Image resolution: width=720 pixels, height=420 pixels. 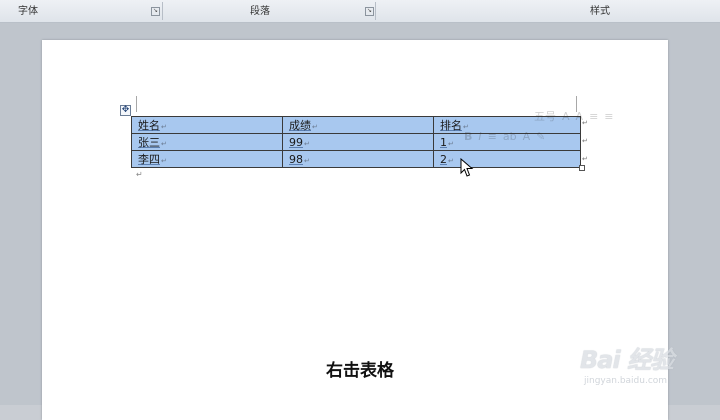 What do you see at coordinates (207, 159) in the screenshot?
I see `table-cell: 李四↵` at bounding box center [207, 159].